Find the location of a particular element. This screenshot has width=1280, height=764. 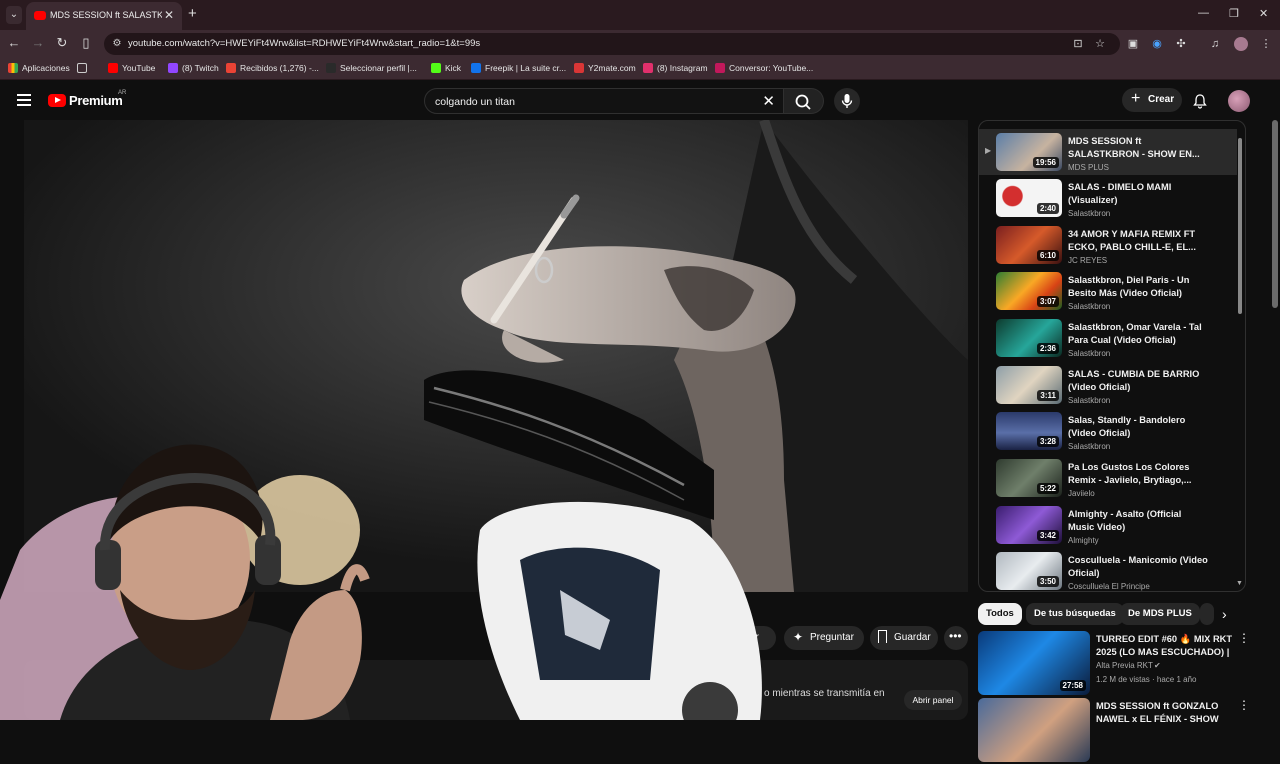

chevron-right-icon: › is located at coordinates (1224, 614).